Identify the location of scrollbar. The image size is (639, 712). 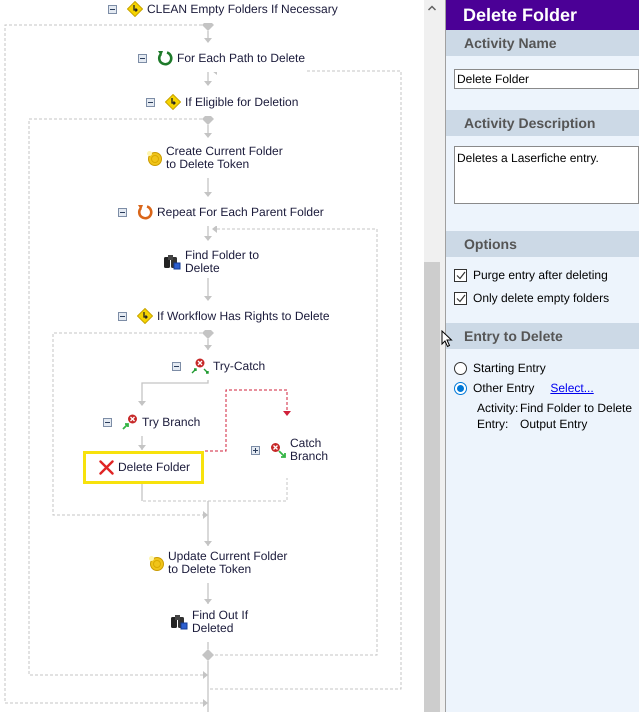
(432, 356).